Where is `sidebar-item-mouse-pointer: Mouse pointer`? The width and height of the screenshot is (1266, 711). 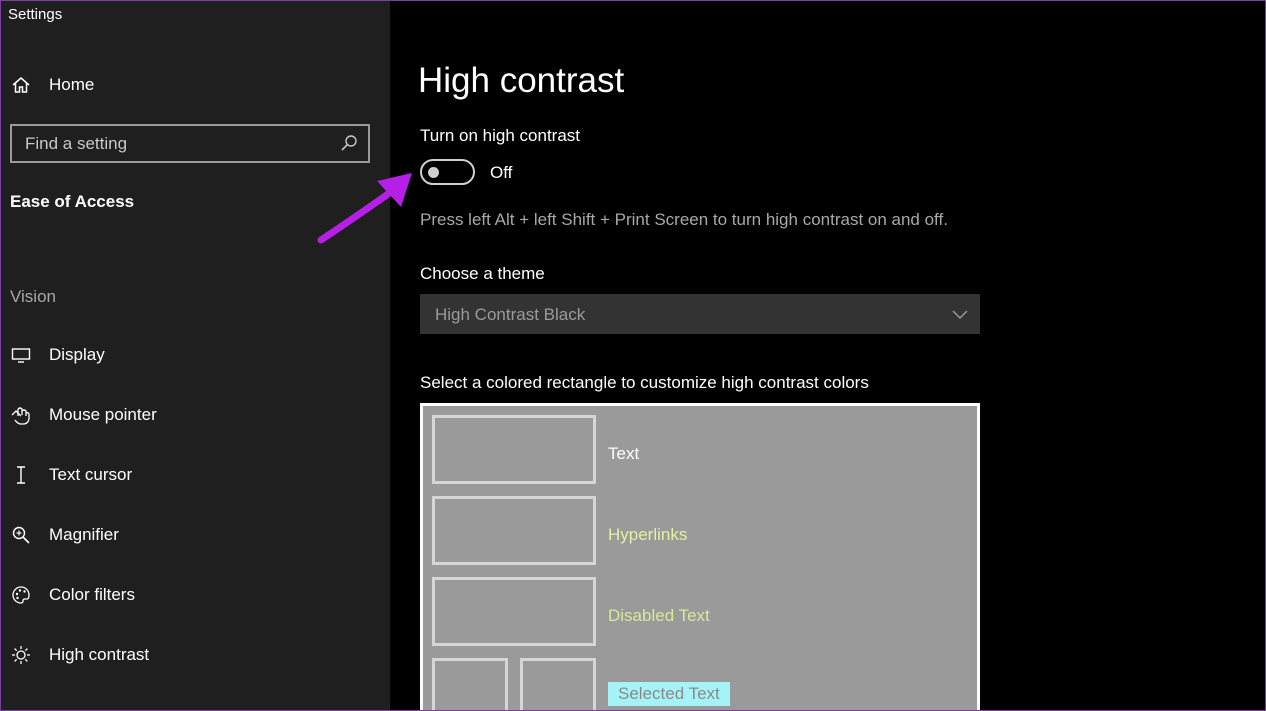
sidebar-item-mouse-pointer: Mouse pointer is located at coordinates (195, 415).